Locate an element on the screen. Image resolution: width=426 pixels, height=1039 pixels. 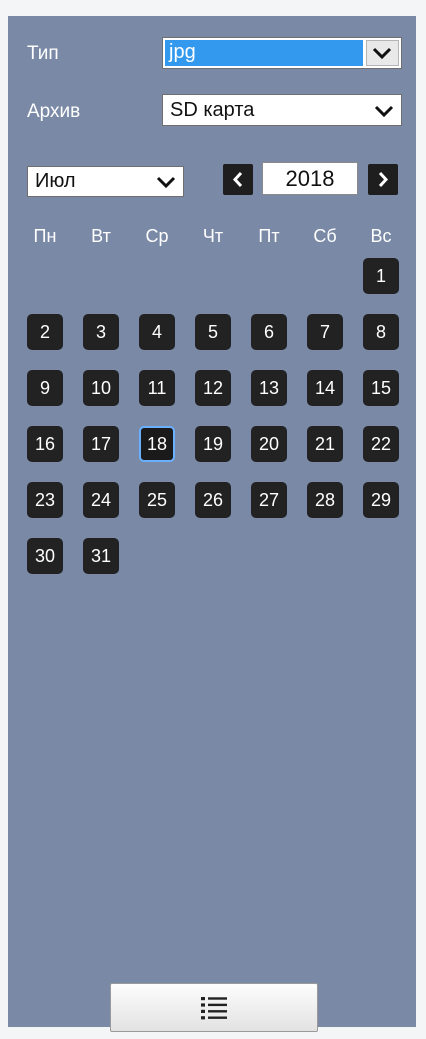
weekday-label: Ср is located at coordinates (157, 236).